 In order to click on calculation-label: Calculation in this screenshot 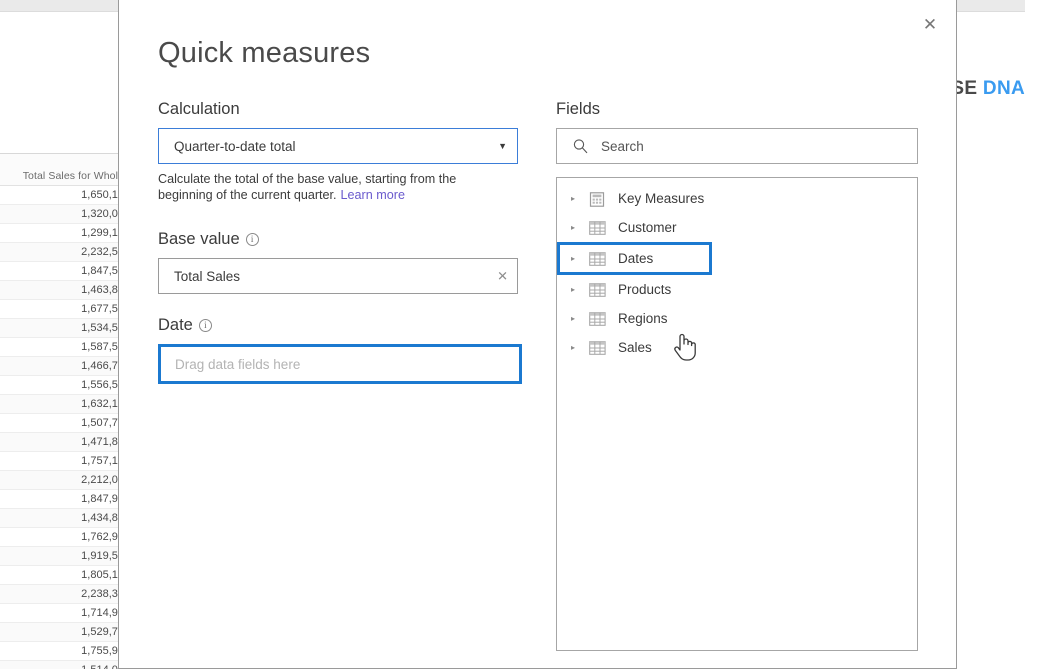, I will do `click(340, 109)`.